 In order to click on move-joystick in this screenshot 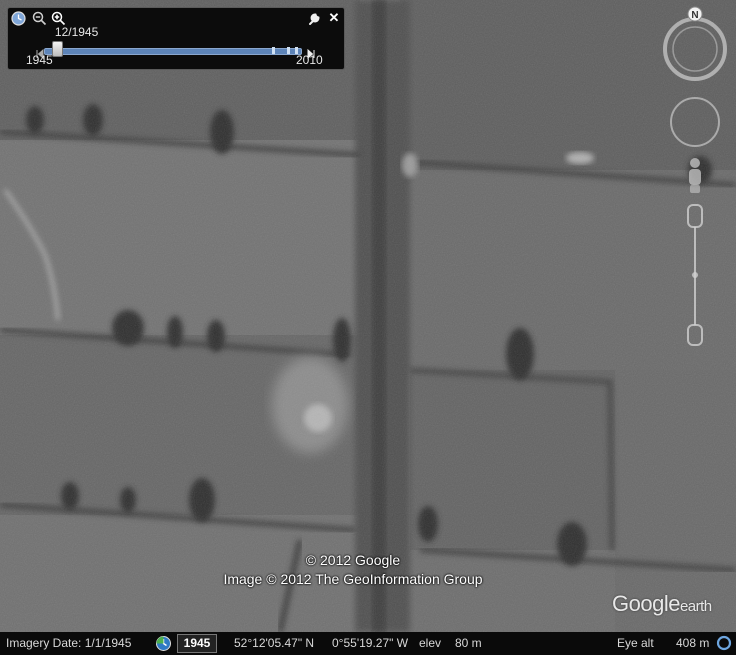, I will do `click(695, 122)`.